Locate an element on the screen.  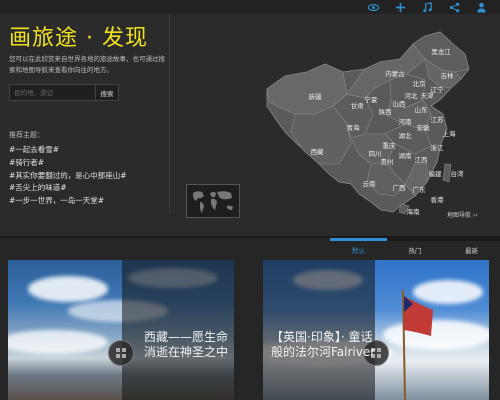
sort-tabs: 默认 热门 最新 is located at coordinates (415, 247).